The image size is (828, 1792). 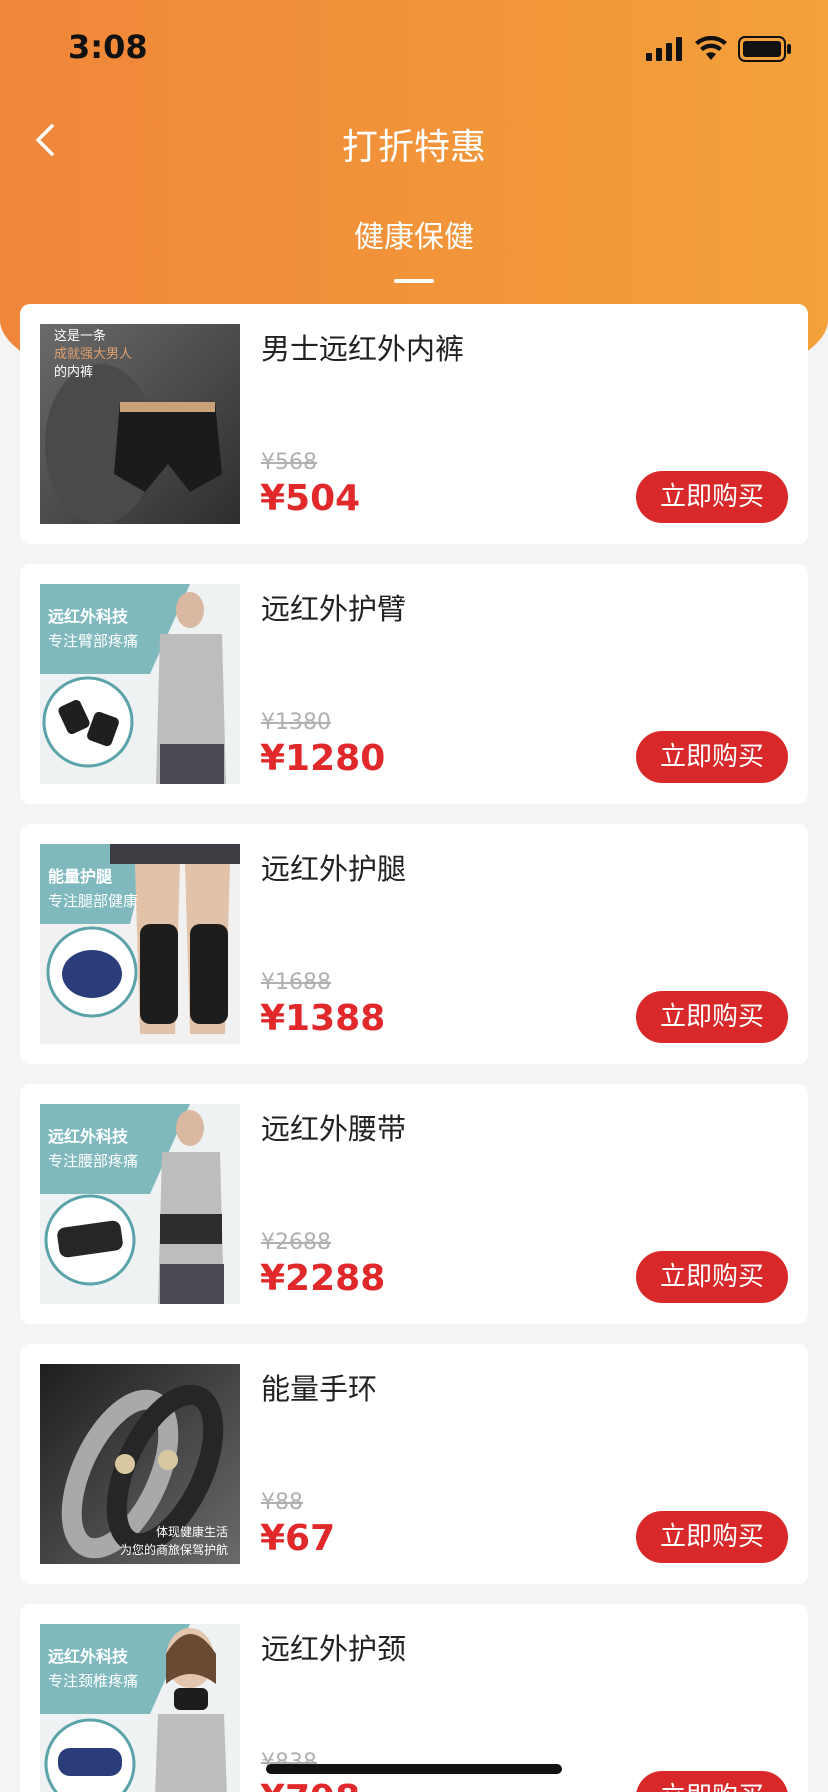 I want to click on product-card: 这是一条 成就强大男人 的内裤 男士远红外内裤 ¥568 ¥504 立即购买, so click(x=414, y=424).